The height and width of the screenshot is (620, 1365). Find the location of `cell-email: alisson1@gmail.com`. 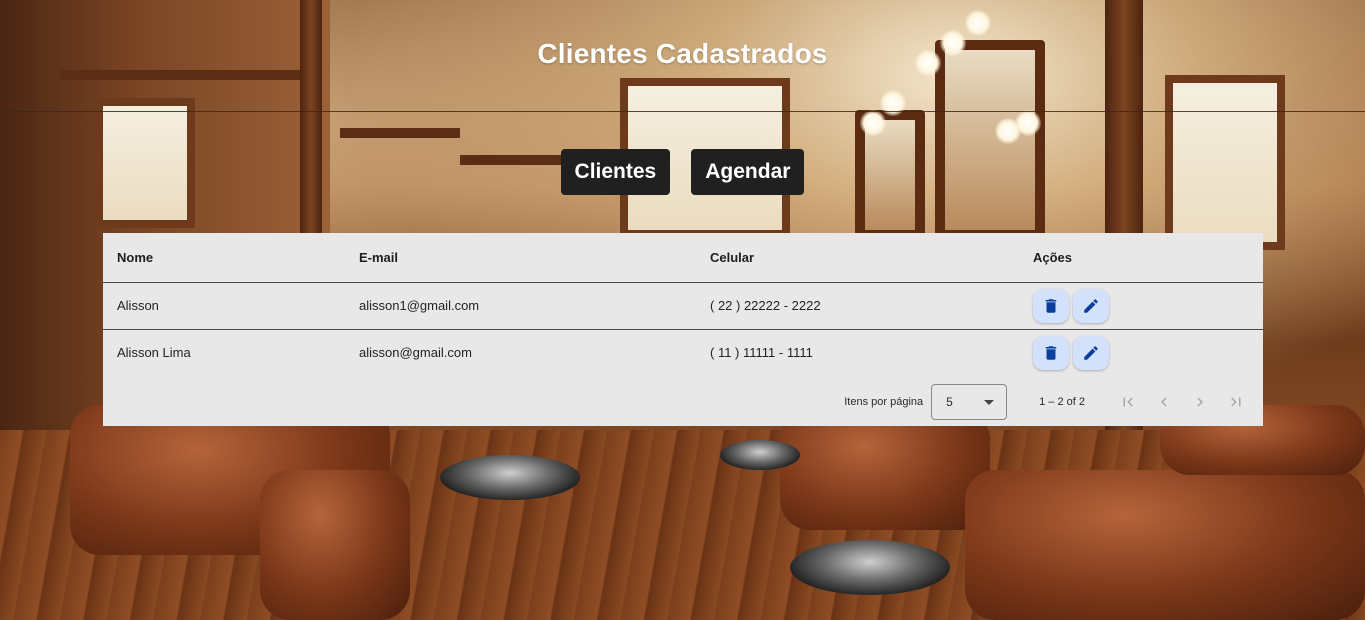

cell-email: alisson1@gmail.com is located at coordinates (520, 306).